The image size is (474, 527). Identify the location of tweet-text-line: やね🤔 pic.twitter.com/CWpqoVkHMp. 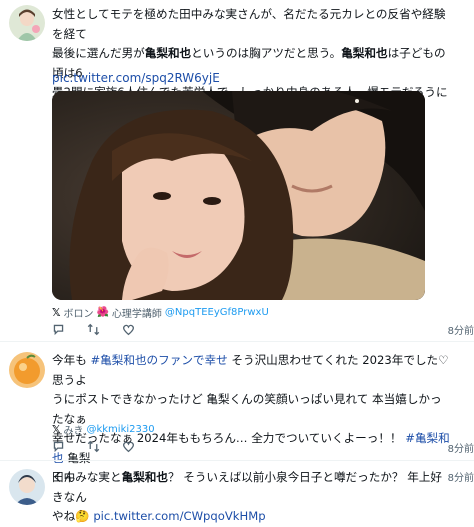
(252, 517).